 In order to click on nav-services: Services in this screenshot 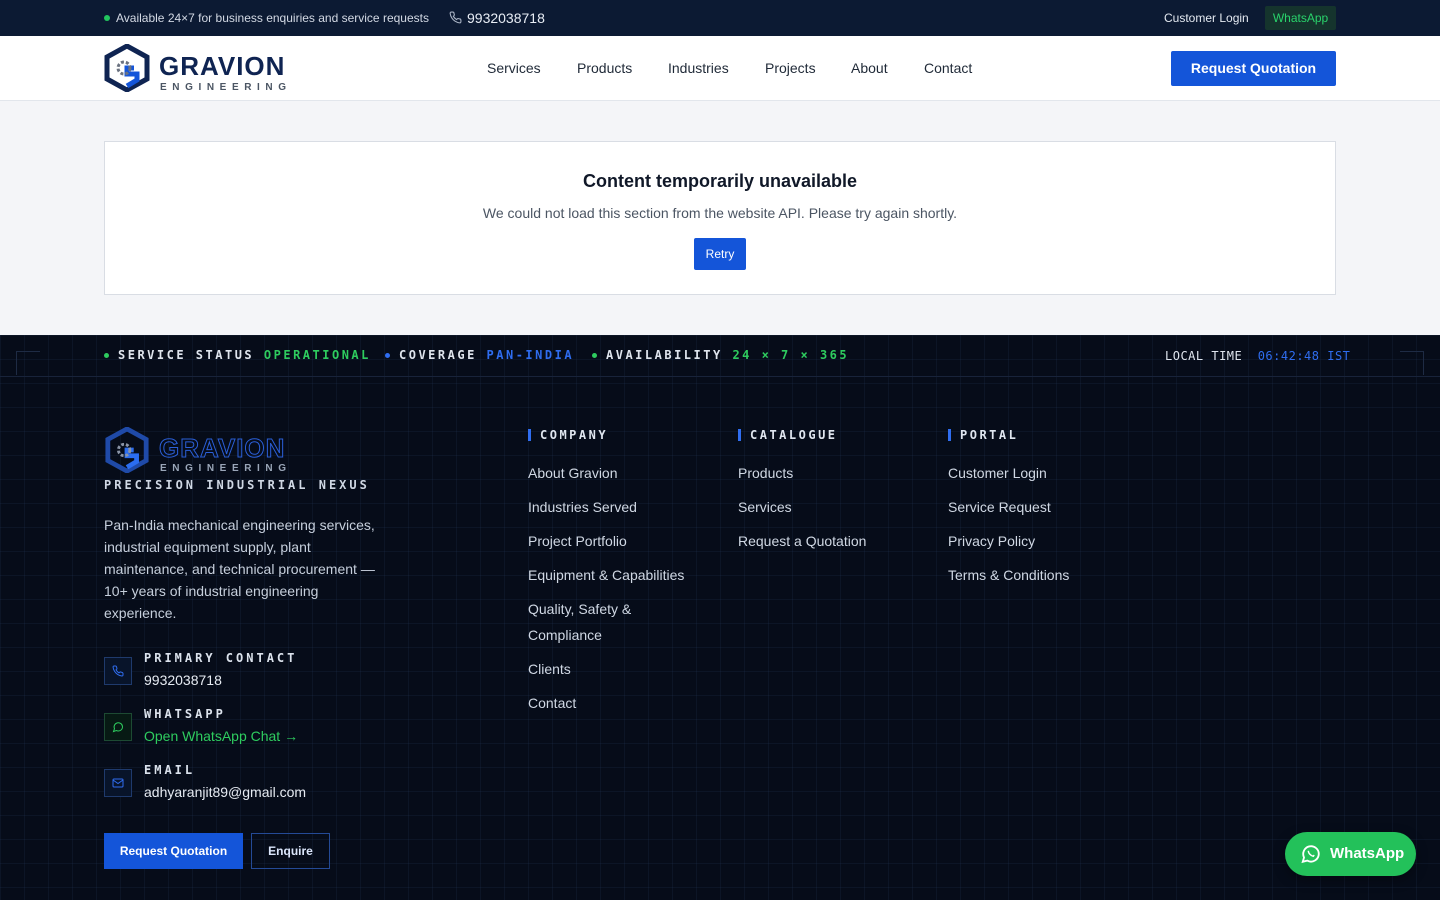, I will do `click(514, 68)`.